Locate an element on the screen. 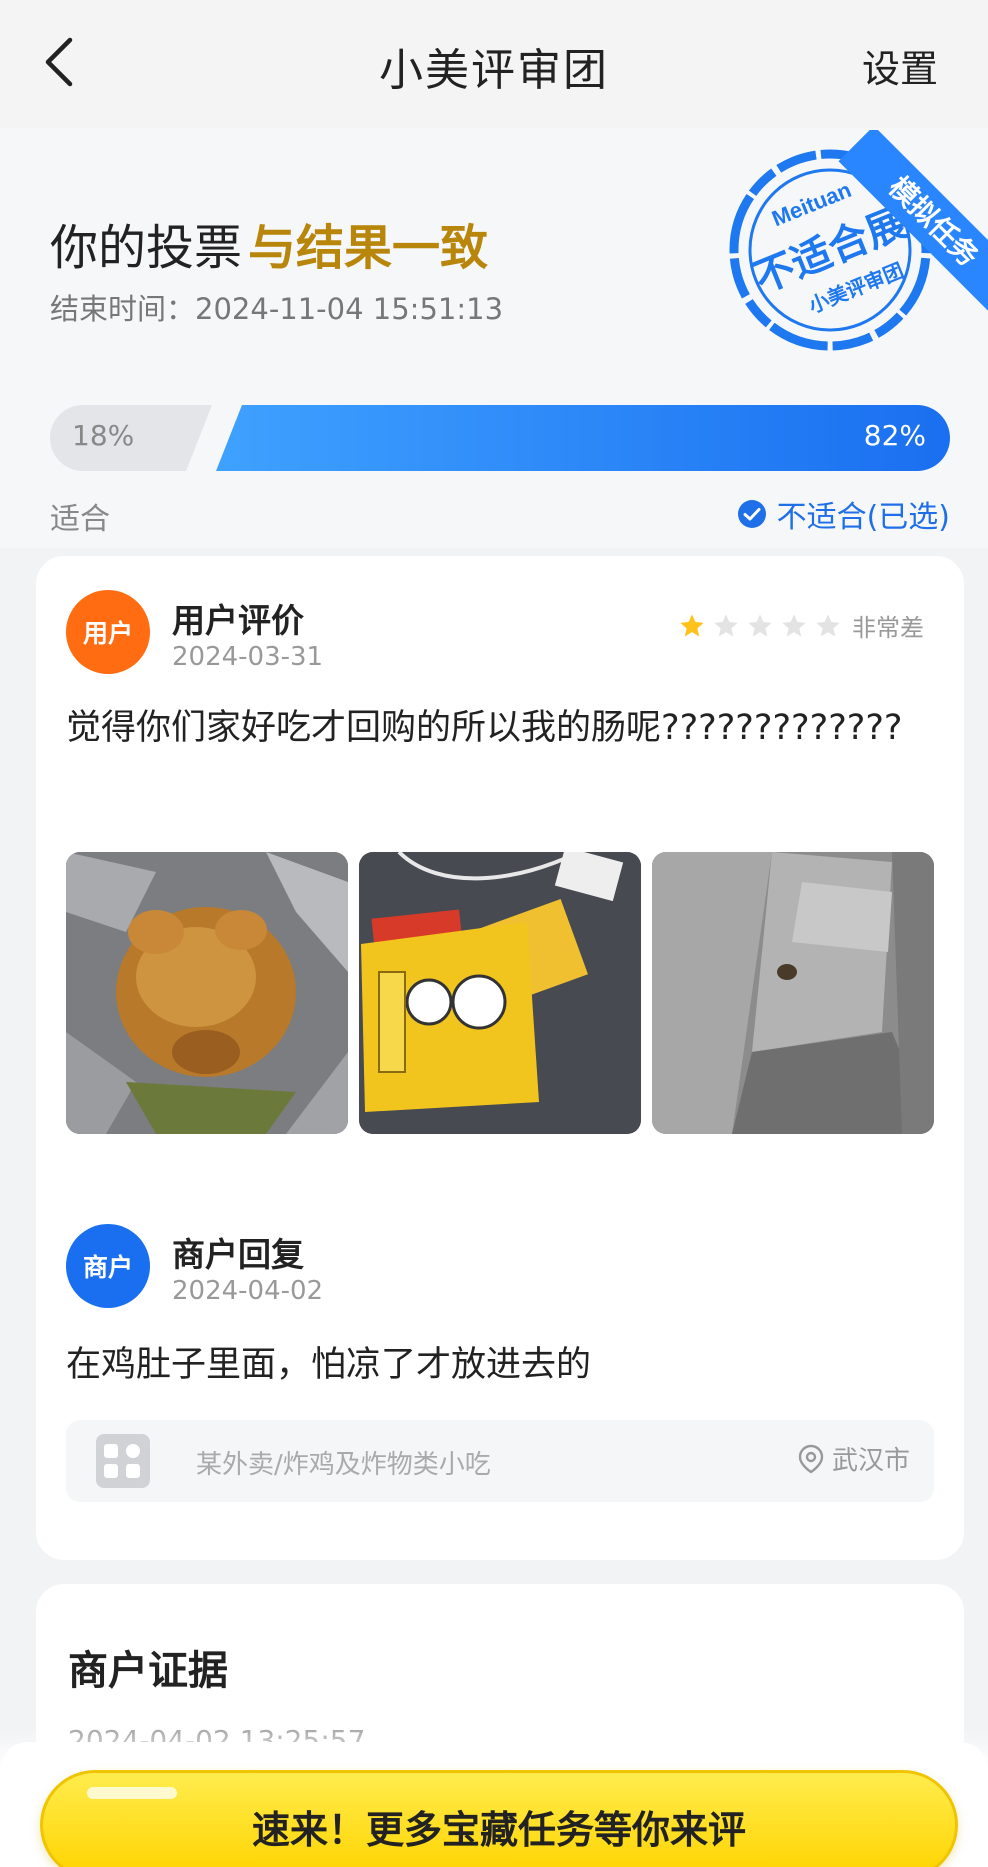  rating-label: 非常差 is located at coordinates (888, 628).